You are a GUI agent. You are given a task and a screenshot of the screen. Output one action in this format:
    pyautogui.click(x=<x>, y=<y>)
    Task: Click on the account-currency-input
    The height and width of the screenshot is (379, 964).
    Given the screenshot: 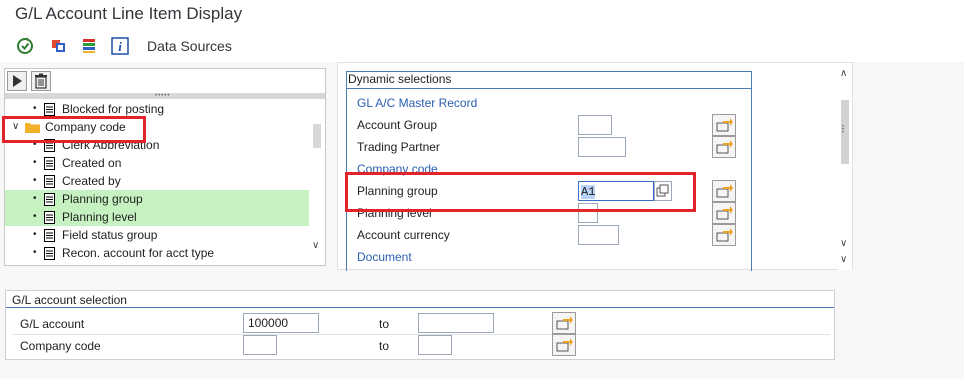 What is the action you would take?
    pyautogui.click(x=598, y=235)
    